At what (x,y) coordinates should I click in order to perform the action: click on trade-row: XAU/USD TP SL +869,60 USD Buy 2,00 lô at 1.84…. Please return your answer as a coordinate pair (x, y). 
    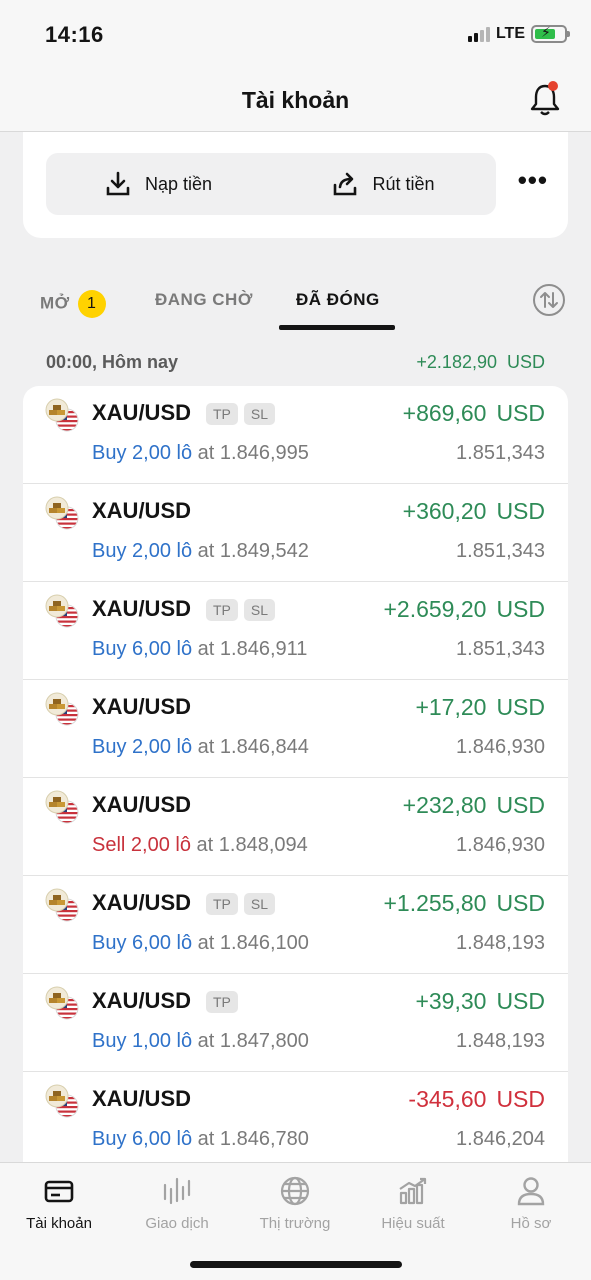
    Looking at the image, I should click on (295, 435).